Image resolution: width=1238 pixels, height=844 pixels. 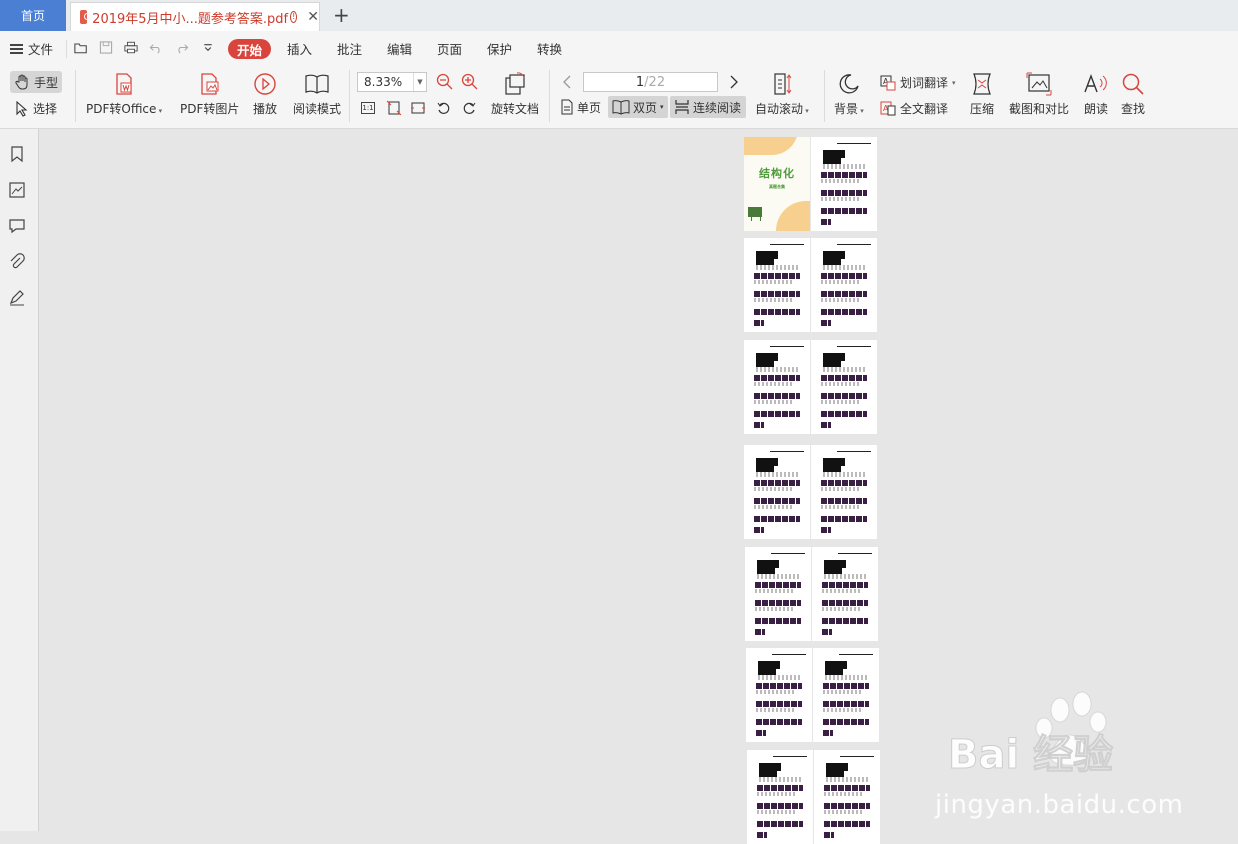 What do you see at coordinates (341, 15) in the screenshot?
I see `new-tab-button: +` at bounding box center [341, 15].